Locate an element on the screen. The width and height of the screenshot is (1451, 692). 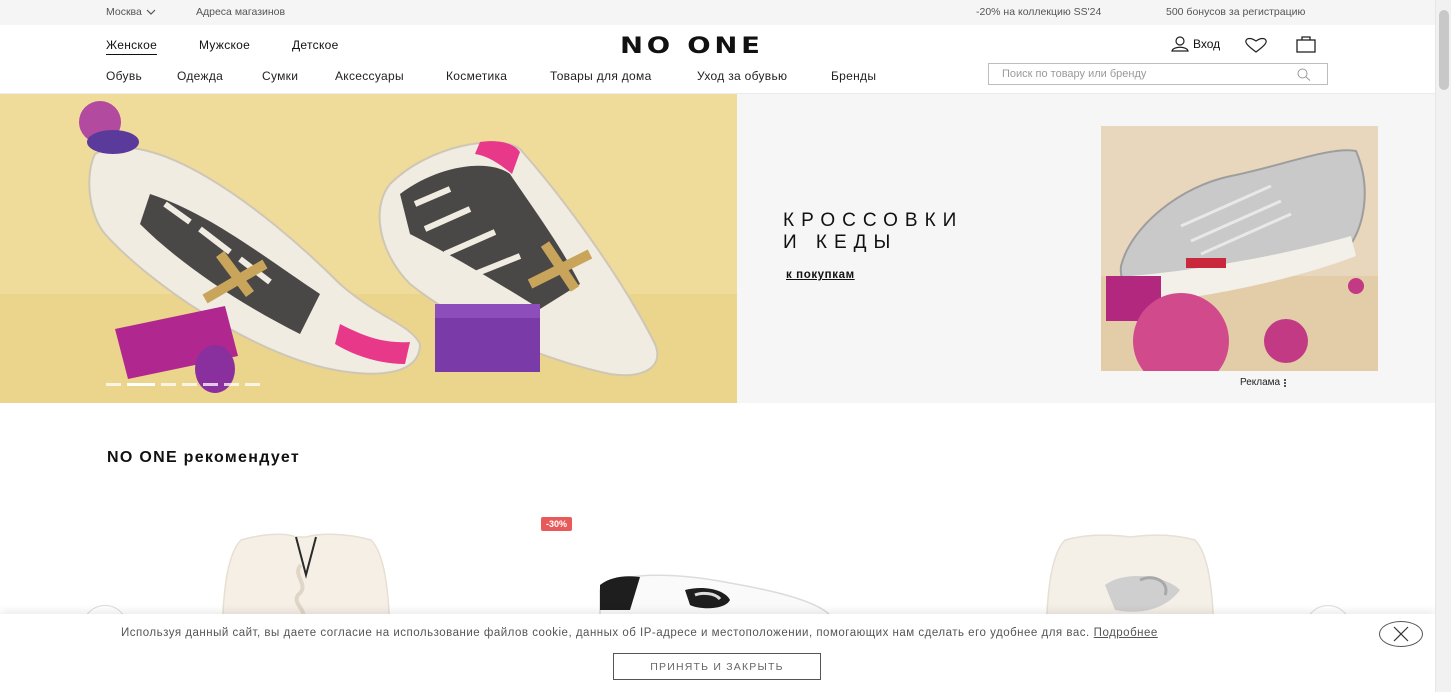
category-shoe-care: Уход за обувью is located at coordinates (742, 76).